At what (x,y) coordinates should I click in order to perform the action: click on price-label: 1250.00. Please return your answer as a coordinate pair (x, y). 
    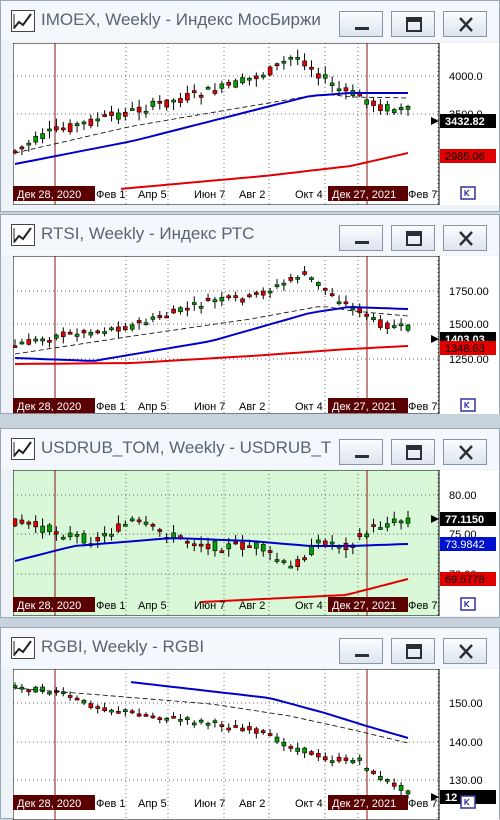
    Looking at the image, I should click on (469, 360).